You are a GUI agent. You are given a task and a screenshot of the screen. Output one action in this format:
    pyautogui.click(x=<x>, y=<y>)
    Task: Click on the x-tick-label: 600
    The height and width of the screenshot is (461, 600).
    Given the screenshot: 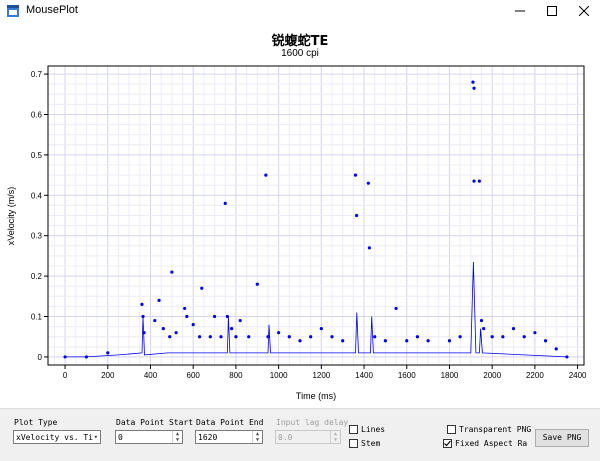 What is the action you would take?
    pyautogui.click(x=194, y=375)
    